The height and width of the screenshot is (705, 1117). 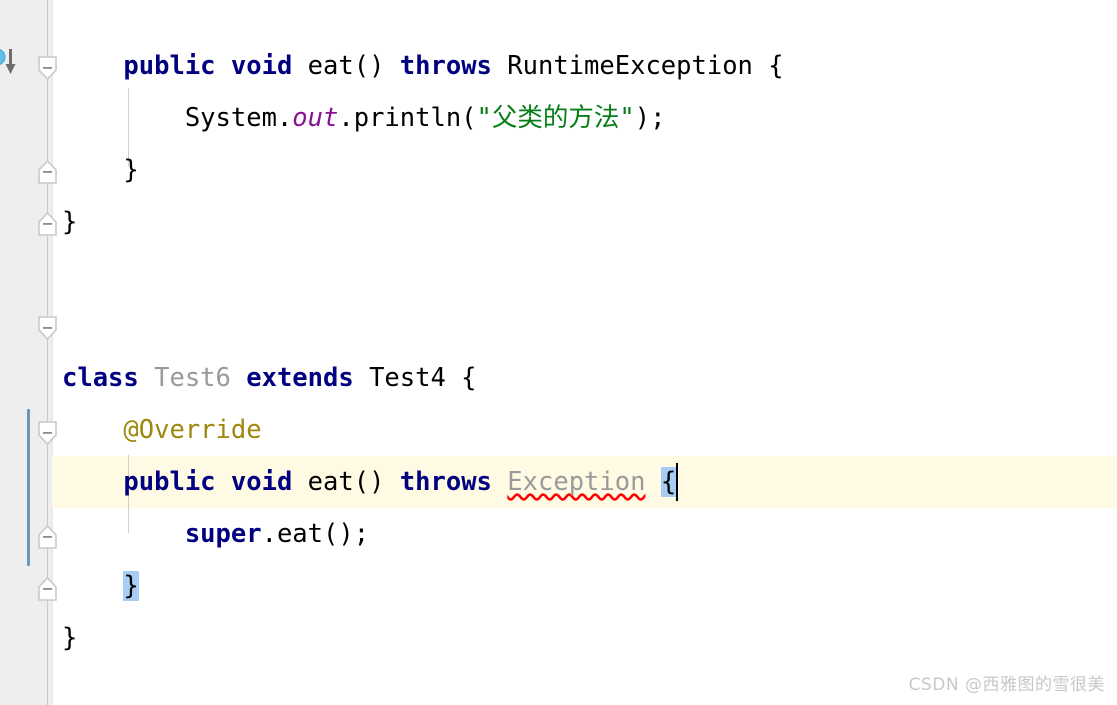 What do you see at coordinates (223, 534) in the screenshot?
I see `code-token: super` at bounding box center [223, 534].